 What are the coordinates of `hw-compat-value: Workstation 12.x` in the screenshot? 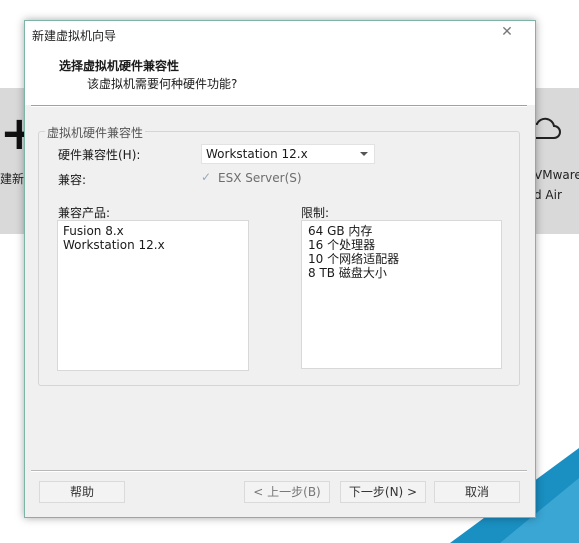 It's located at (257, 154).